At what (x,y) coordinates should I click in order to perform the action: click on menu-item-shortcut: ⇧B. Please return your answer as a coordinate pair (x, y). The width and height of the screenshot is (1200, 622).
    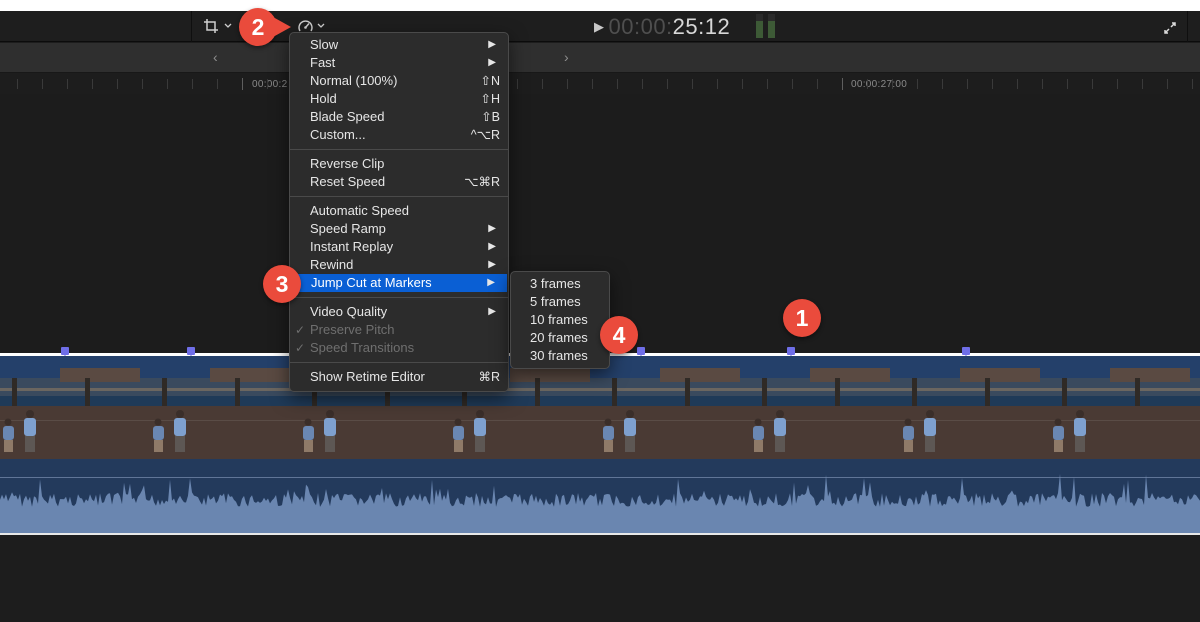
    Looking at the image, I should click on (490, 117).